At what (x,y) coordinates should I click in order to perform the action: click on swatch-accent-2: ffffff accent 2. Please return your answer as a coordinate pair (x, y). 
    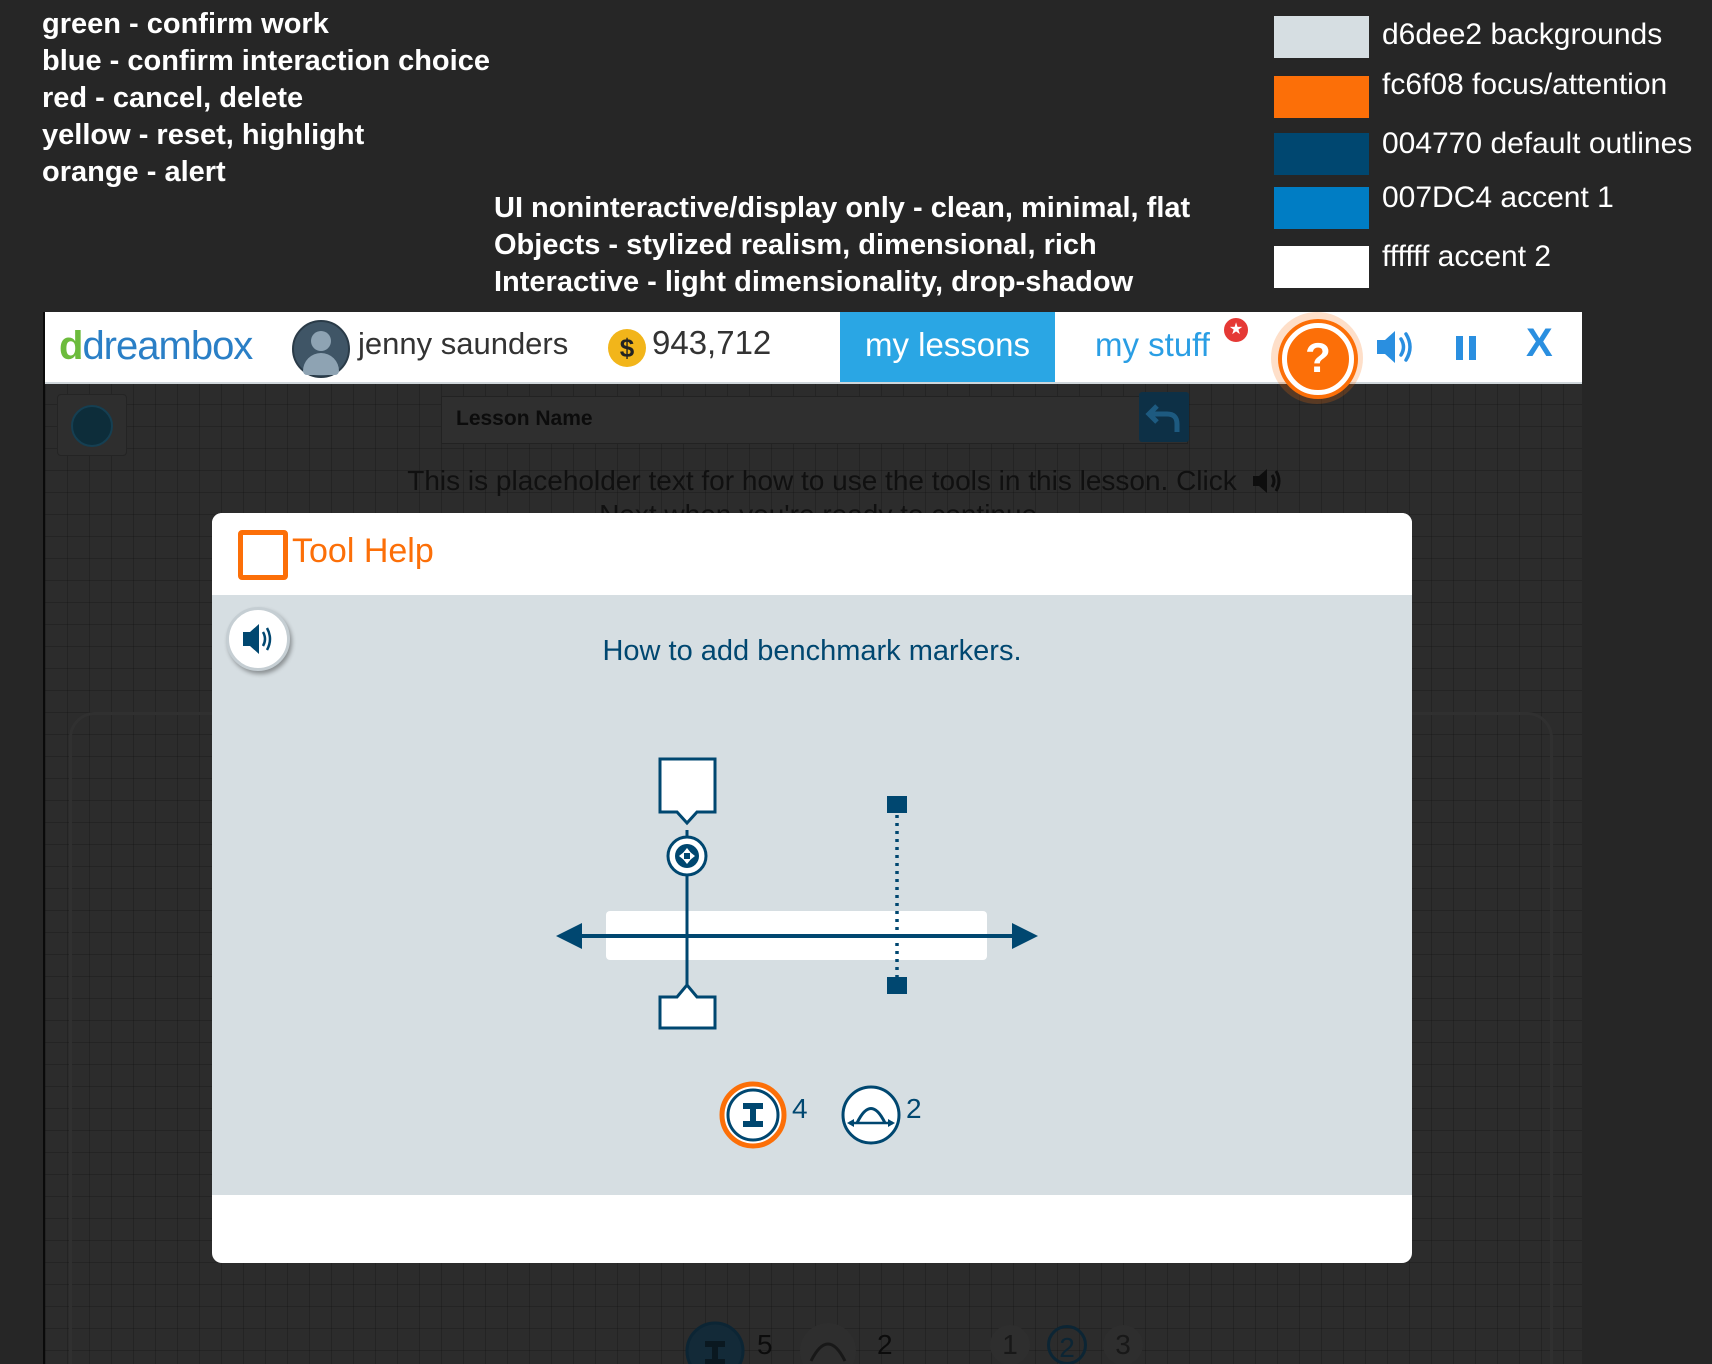
    Looking at the image, I should click on (1493, 265).